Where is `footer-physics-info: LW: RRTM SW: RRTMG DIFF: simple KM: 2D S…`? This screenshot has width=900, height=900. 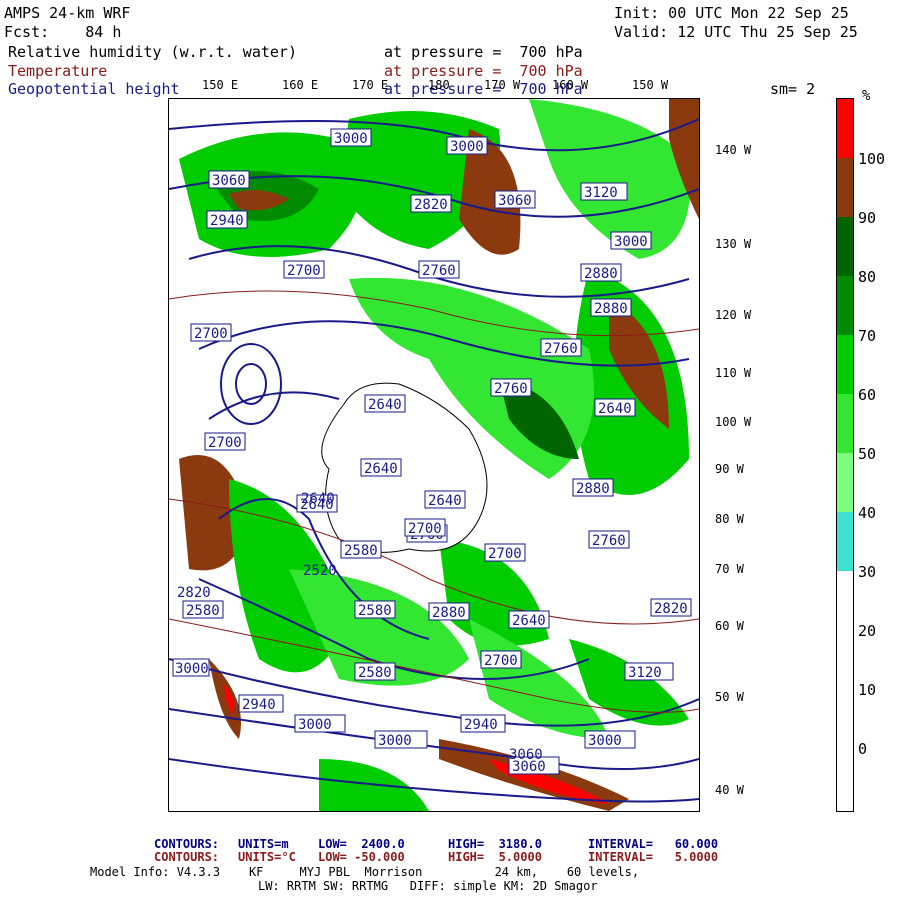
footer-physics-info: LW: RRTM SW: RRTMG DIFF: simple KM: 2D S… is located at coordinates (428, 886).